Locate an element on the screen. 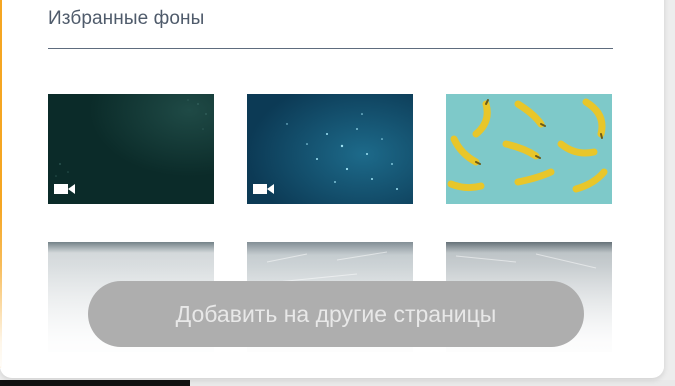 The width and height of the screenshot is (675, 386). bananas-image is located at coordinates (529, 149).